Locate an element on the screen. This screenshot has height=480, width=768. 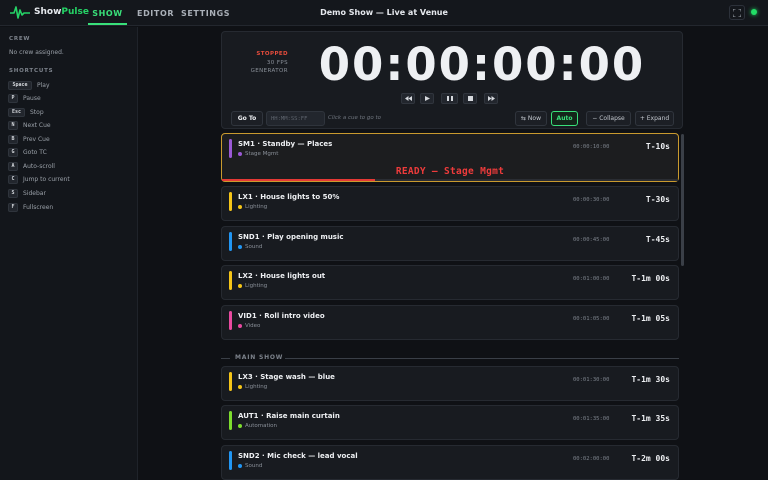
shortcut-label: Play is located at coordinates (43, 85).